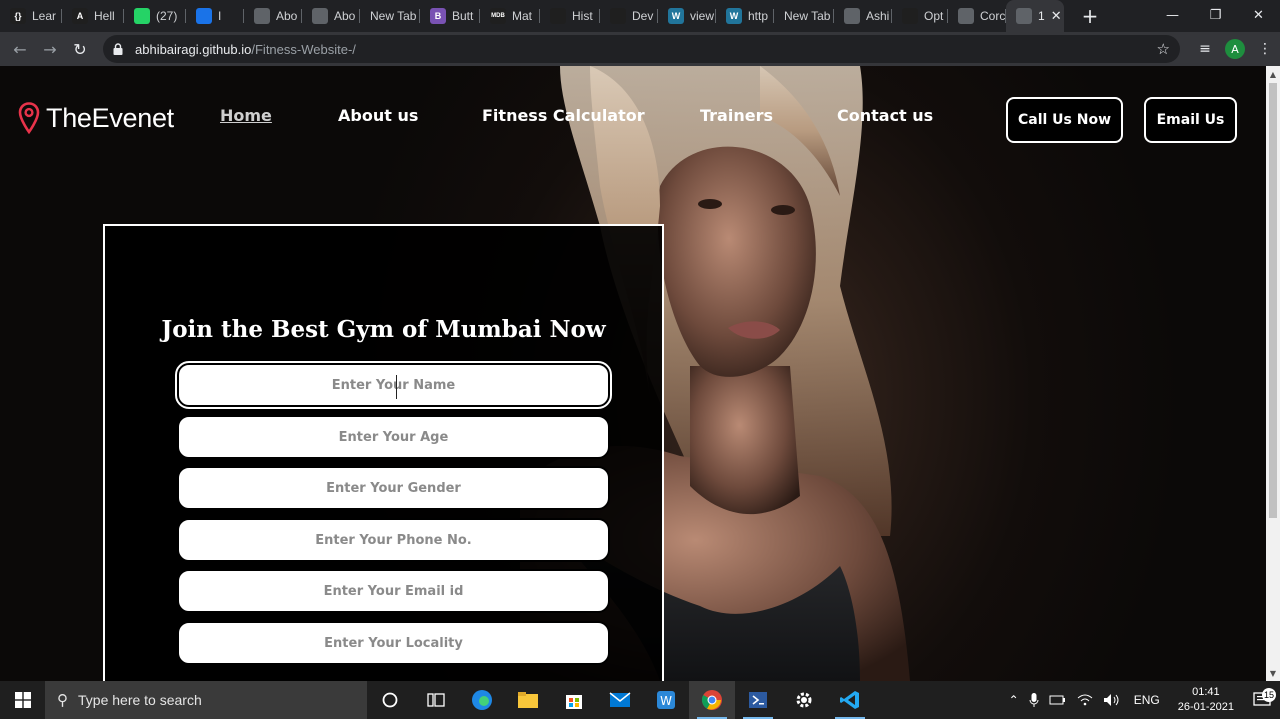  What do you see at coordinates (618, 16) in the screenshot?
I see `heart-icon` at bounding box center [618, 16].